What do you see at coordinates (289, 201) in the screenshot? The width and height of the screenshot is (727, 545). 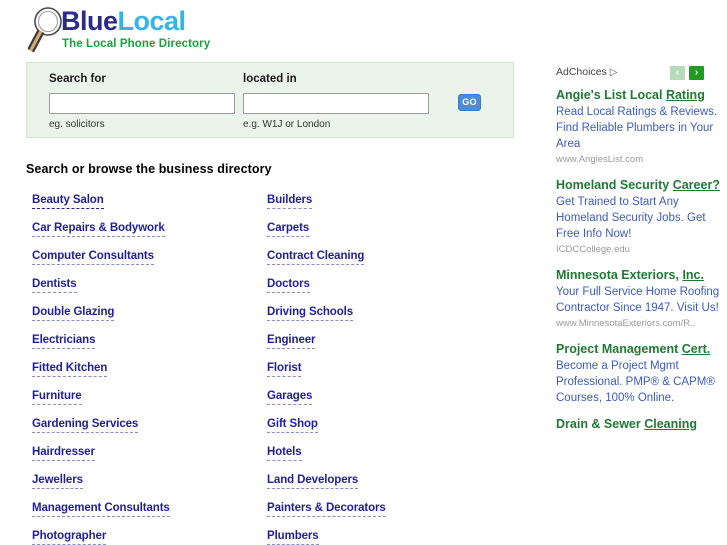 I see `directory-link: Builders` at bounding box center [289, 201].